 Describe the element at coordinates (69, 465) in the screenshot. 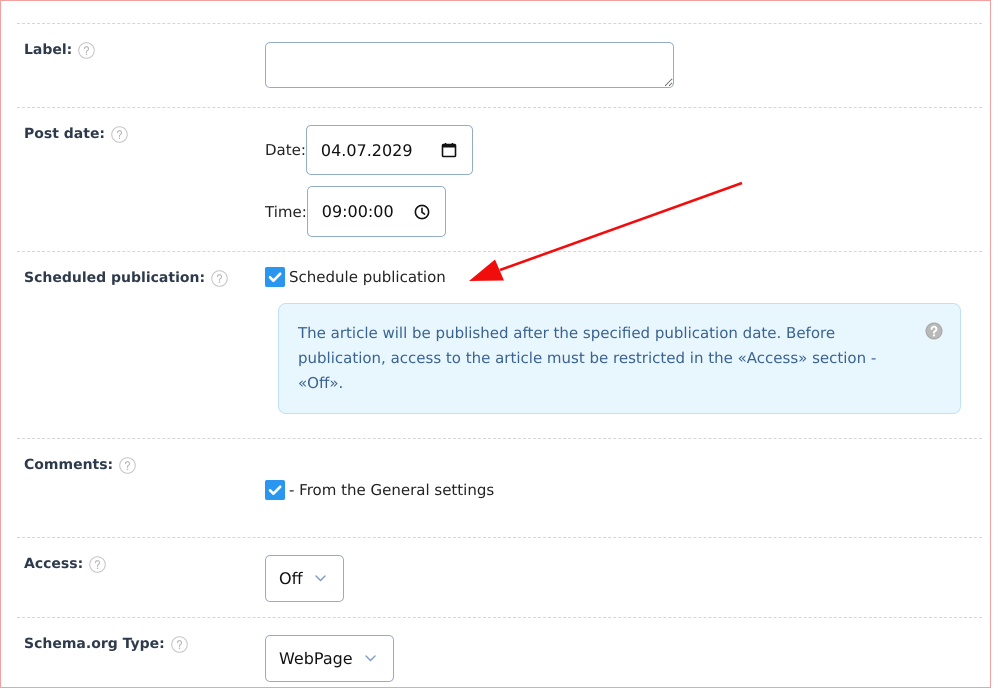

I see `field-label: Comments:` at that location.